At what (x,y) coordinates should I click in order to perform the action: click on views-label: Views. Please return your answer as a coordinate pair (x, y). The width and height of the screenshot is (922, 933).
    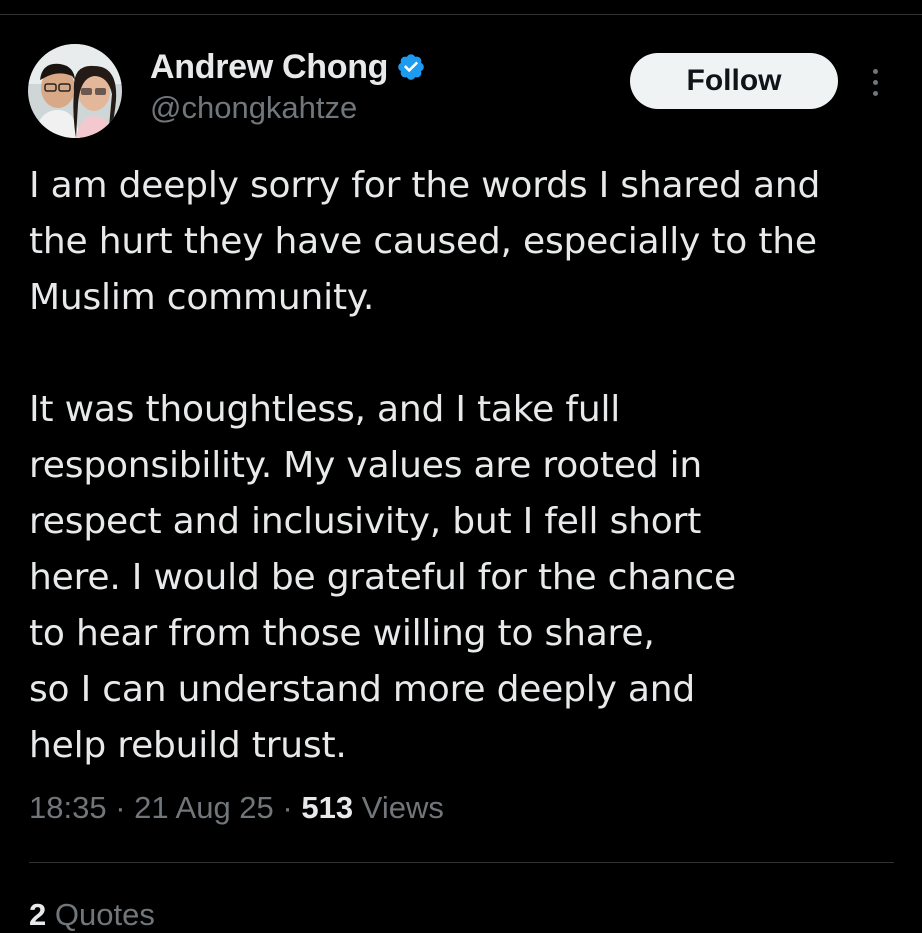
    Looking at the image, I should click on (402, 807).